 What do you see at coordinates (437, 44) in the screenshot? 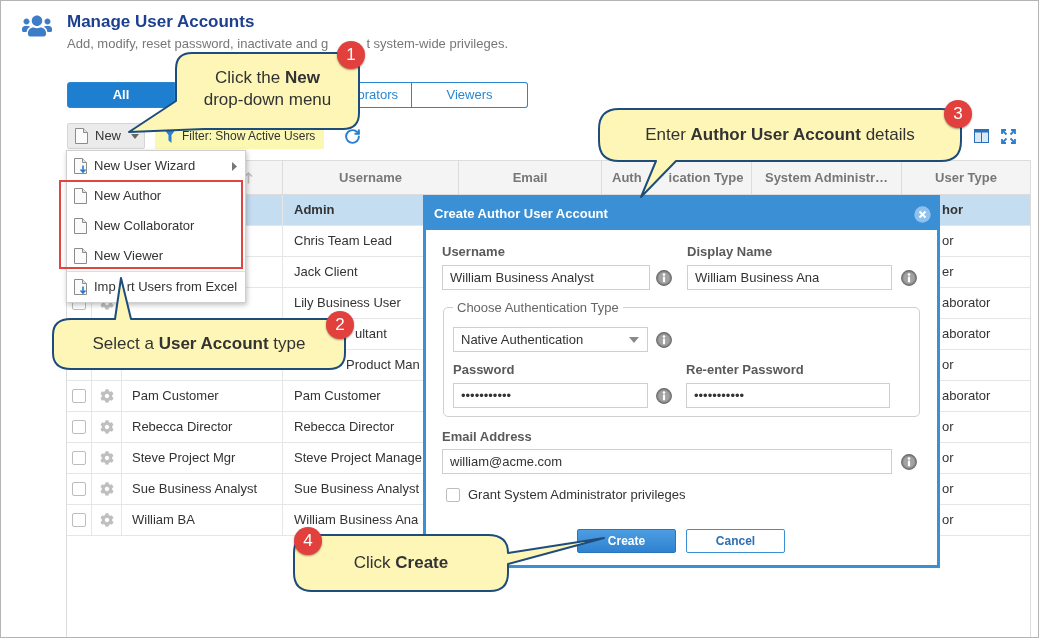
I see `subtitle-text: t system-wide privileges.` at bounding box center [437, 44].